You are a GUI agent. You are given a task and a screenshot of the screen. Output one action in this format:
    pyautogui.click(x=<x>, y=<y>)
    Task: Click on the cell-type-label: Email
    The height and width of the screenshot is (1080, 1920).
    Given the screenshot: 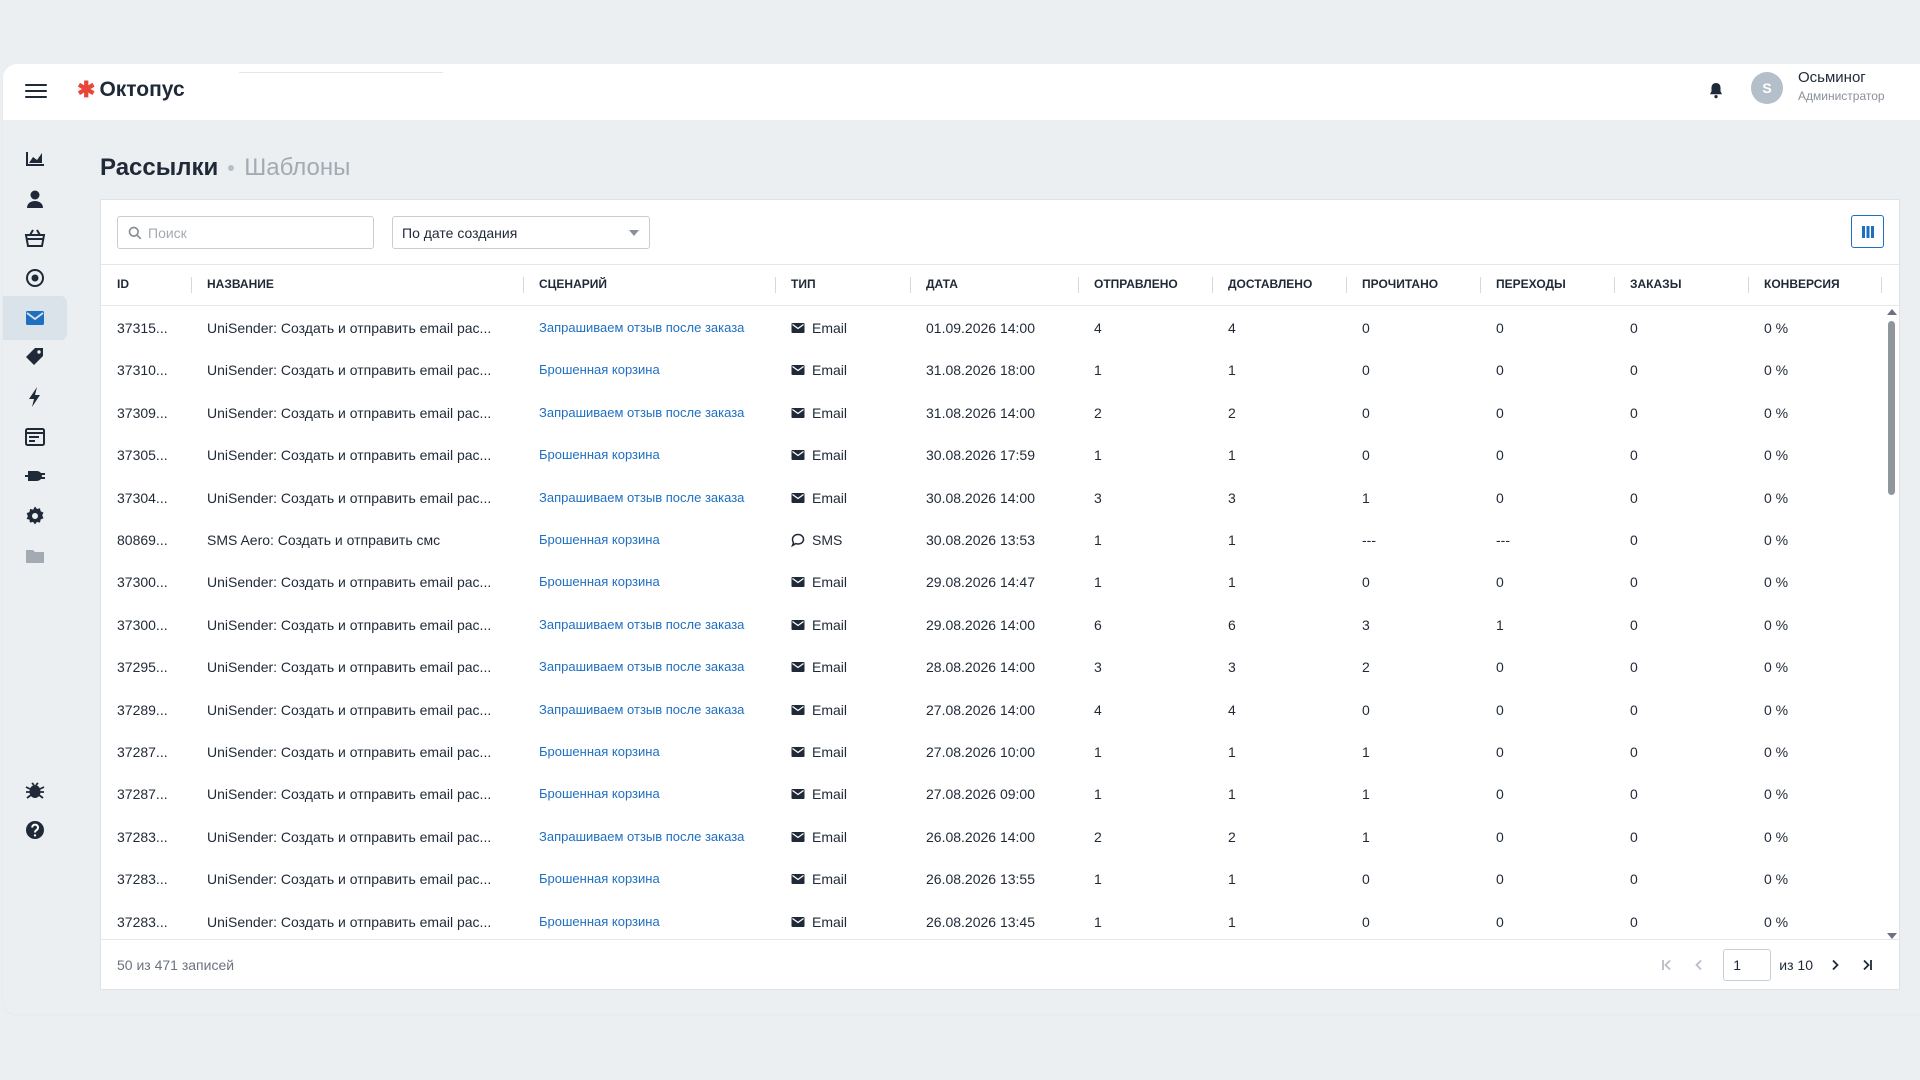 What is the action you would take?
    pyautogui.click(x=830, y=412)
    